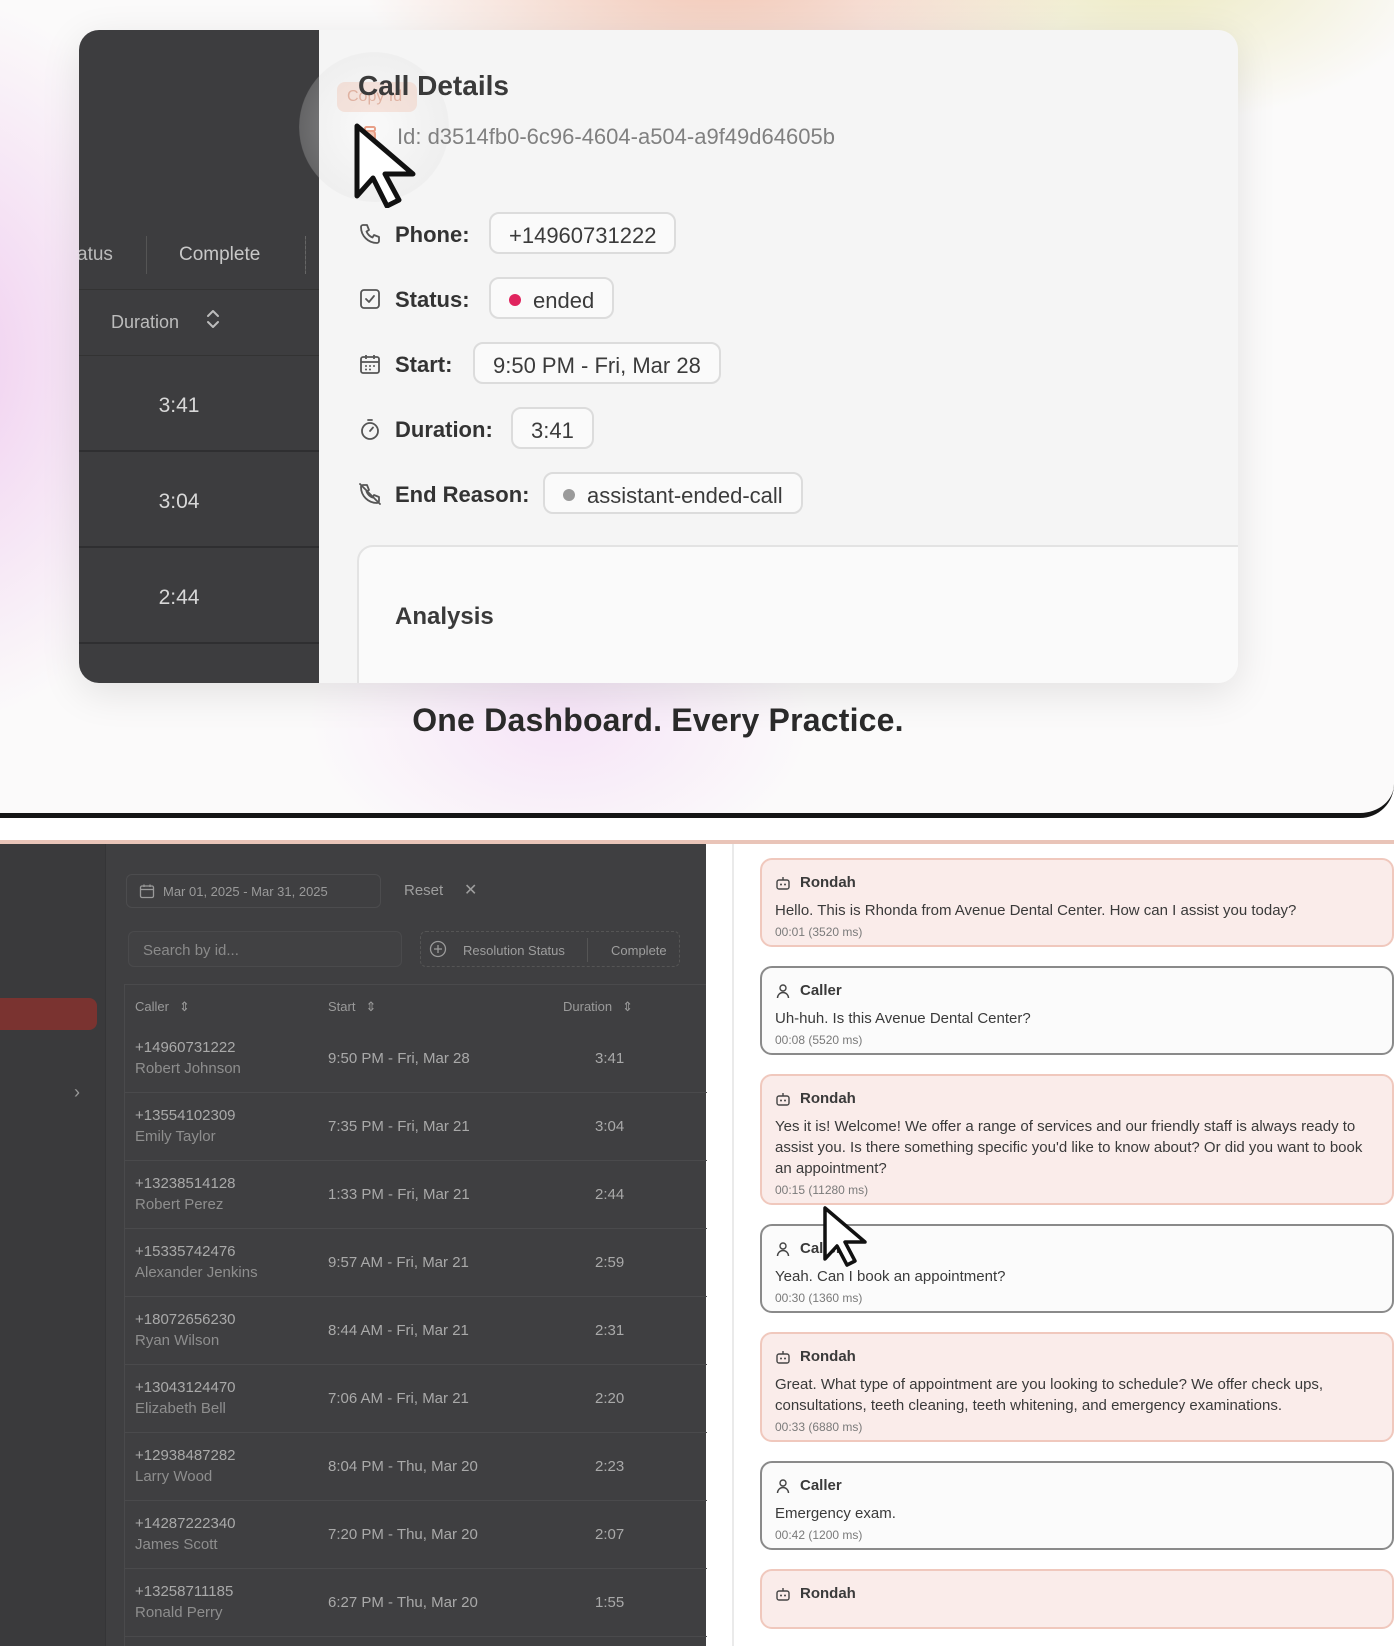 Image resolution: width=1394 pixels, height=1646 pixels. What do you see at coordinates (819, 1298) in the screenshot?
I see `message-timestamp: 00:30 (1360 ms)` at bounding box center [819, 1298].